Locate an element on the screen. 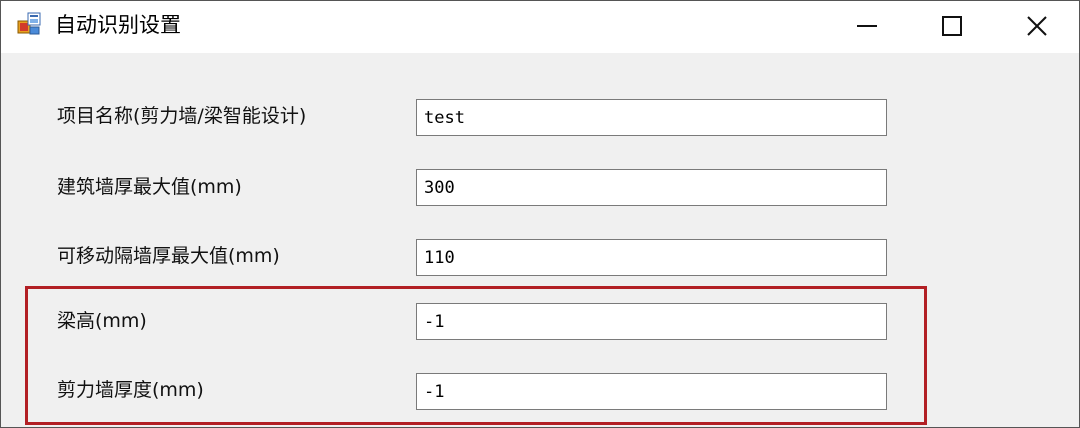 Image resolution: width=1080 pixels, height=428 pixels. shear-wall-thickness-label: 剪力墙厚度(mm) is located at coordinates (130, 390).